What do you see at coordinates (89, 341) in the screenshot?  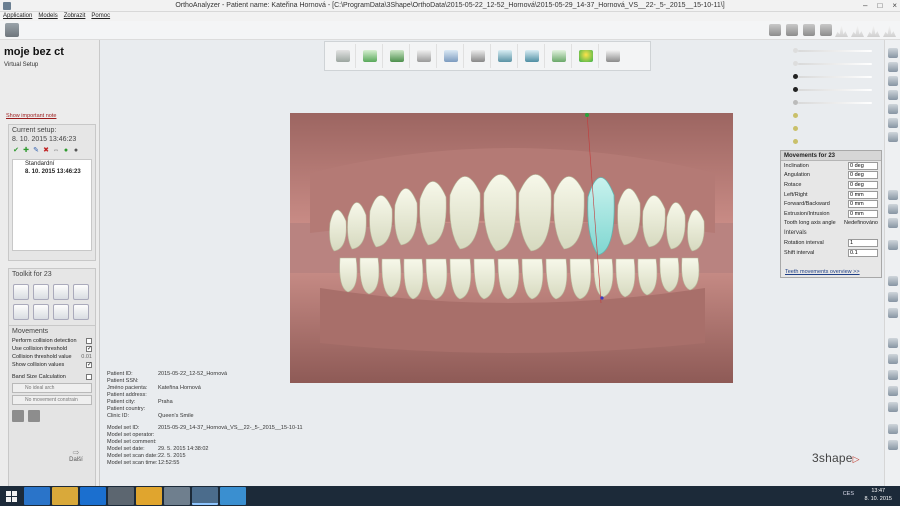 I see `collision-detection-checkbox` at bounding box center [89, 341].